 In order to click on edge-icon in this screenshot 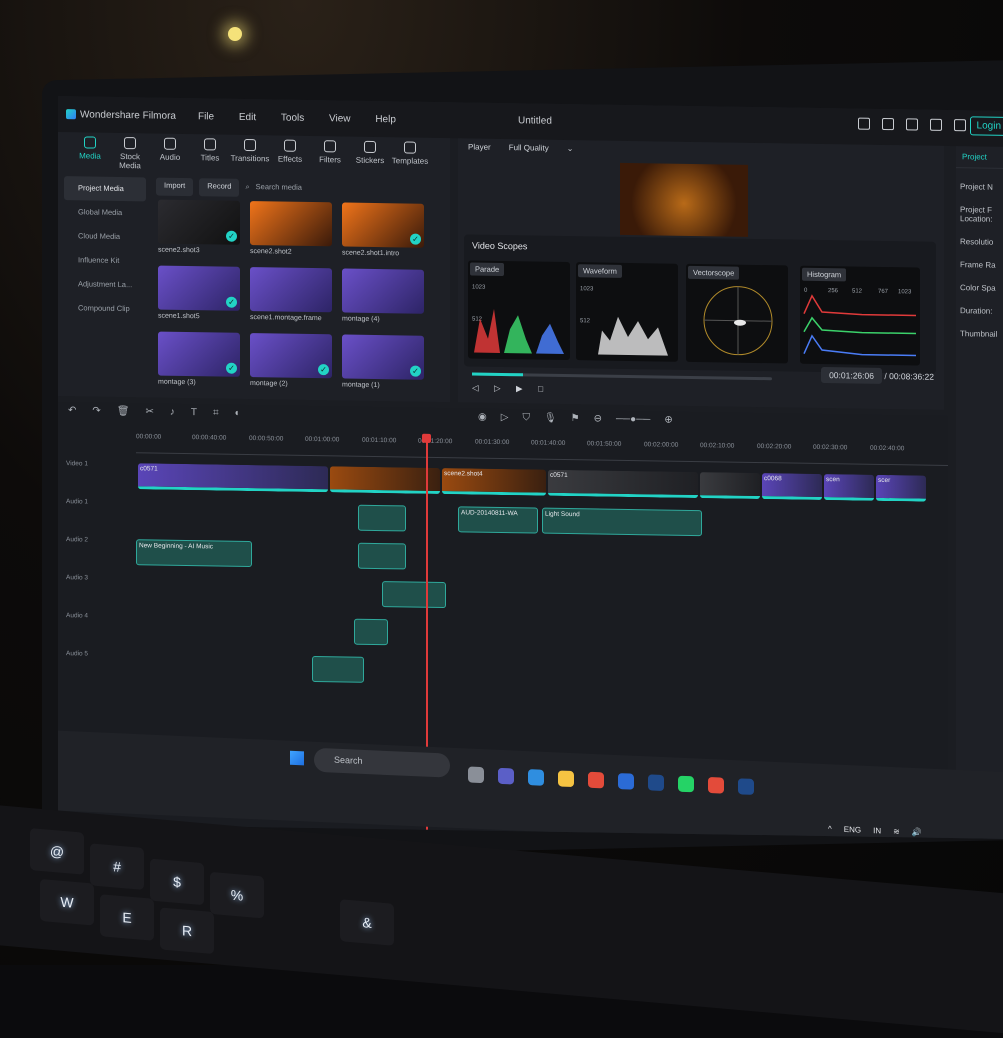, I will do `click(536, 777)`.